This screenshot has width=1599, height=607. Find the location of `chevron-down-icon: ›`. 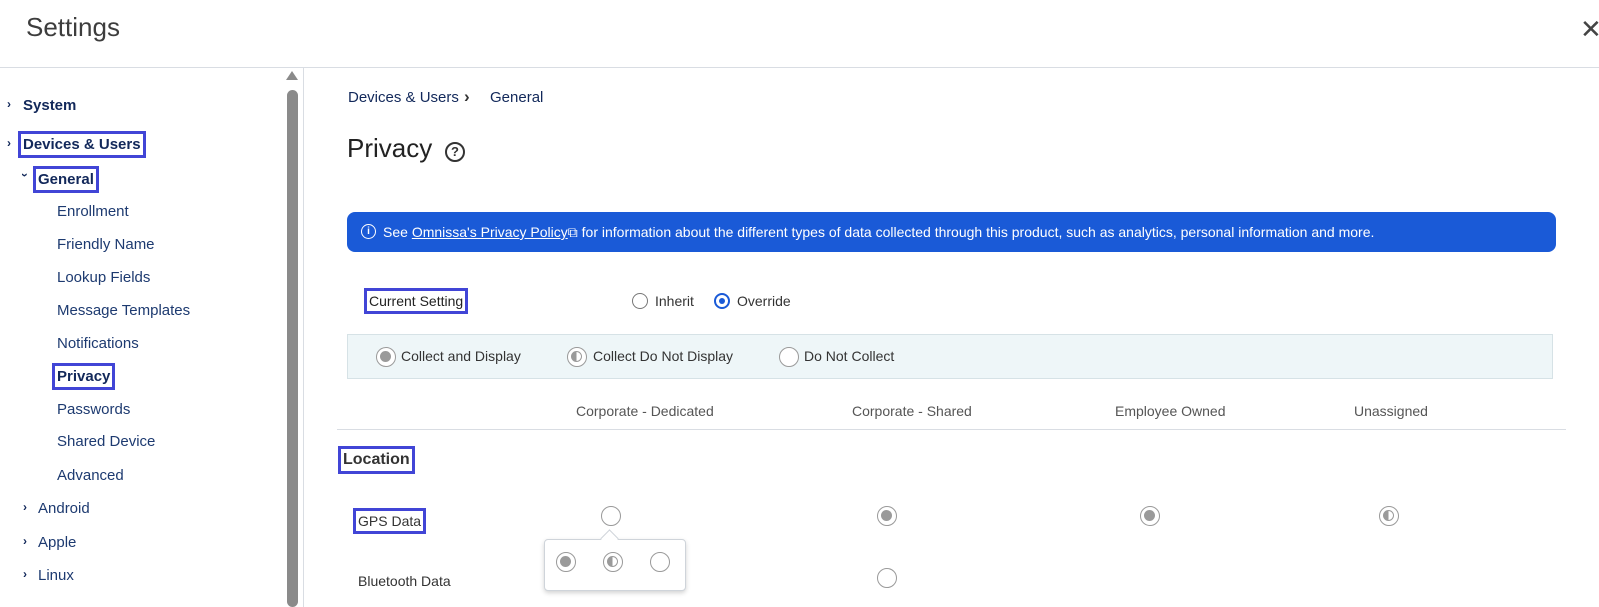

chevron-down-icon: › is located at coordinates (25, 175).